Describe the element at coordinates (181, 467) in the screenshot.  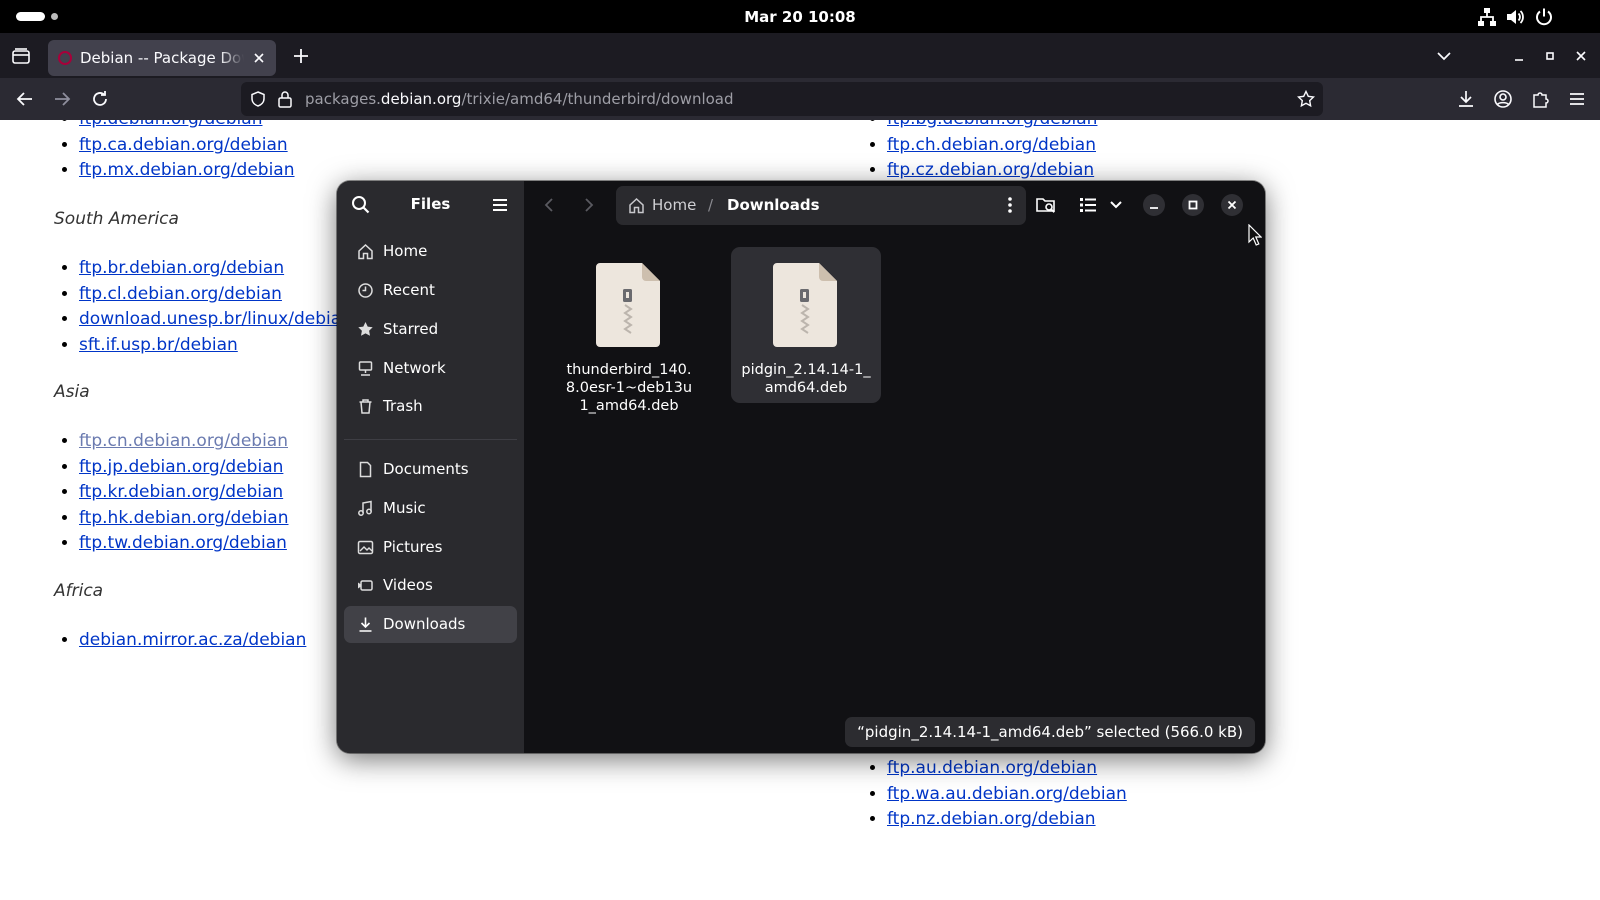
I see `mirror-link: ftp.jp.debian.org/debian` at that location.